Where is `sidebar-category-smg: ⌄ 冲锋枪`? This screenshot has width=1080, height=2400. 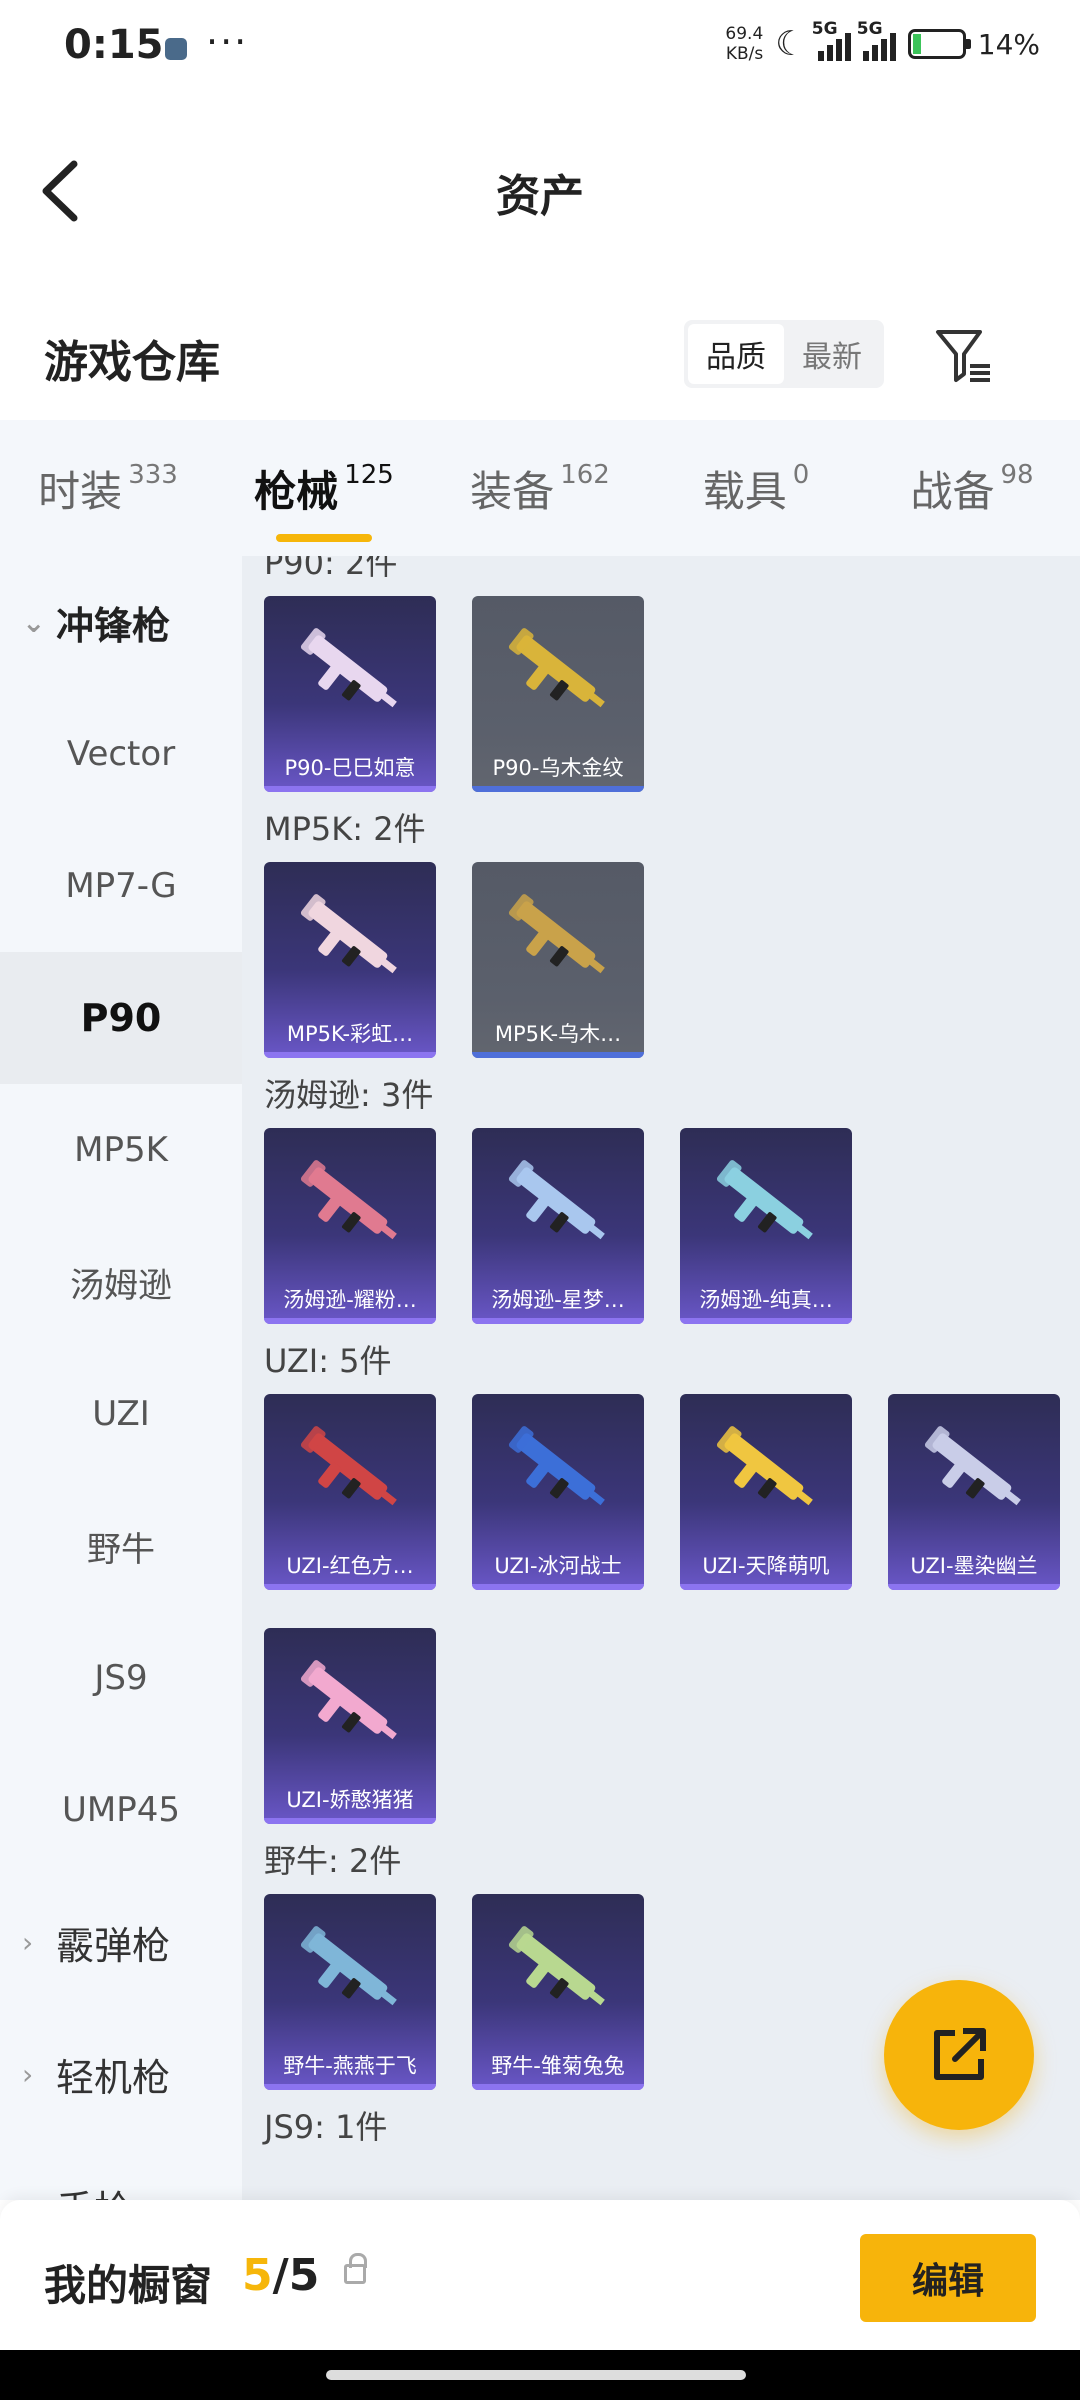 sidebar-category-smg: ⌄ 冲锋枪 is located at coordinates (121, 622).